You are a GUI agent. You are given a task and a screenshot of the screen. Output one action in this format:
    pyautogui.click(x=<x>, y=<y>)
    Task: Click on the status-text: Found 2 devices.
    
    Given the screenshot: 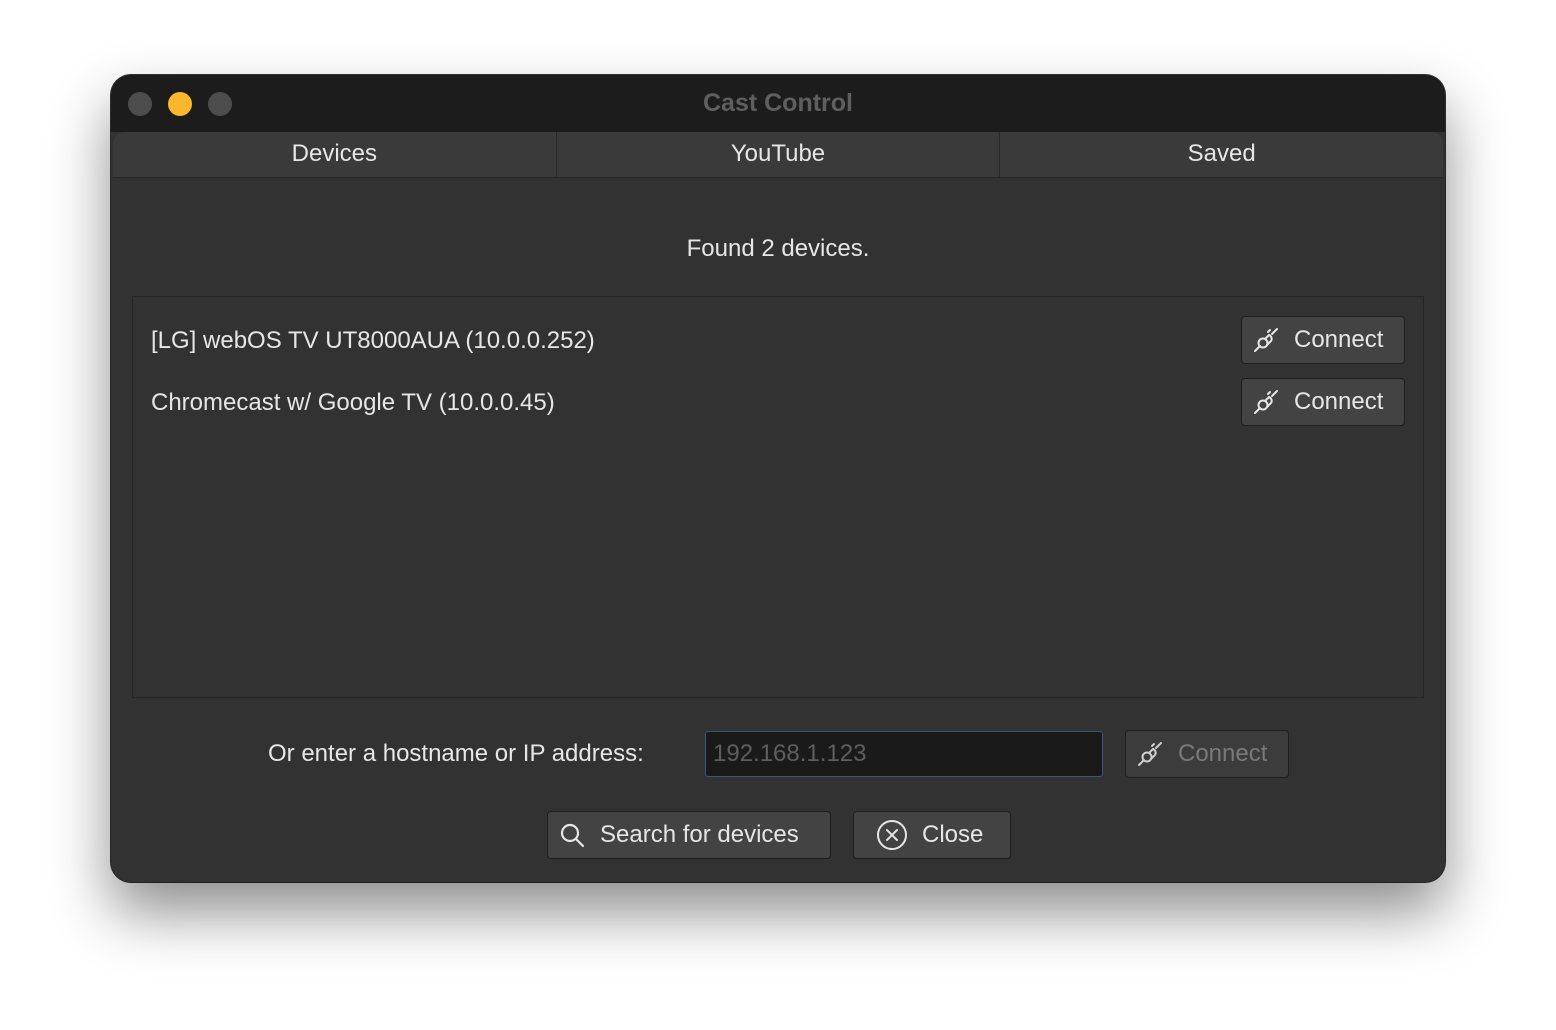 What is the action you would take?
    pyautogui.click(x=778, y=248)
    